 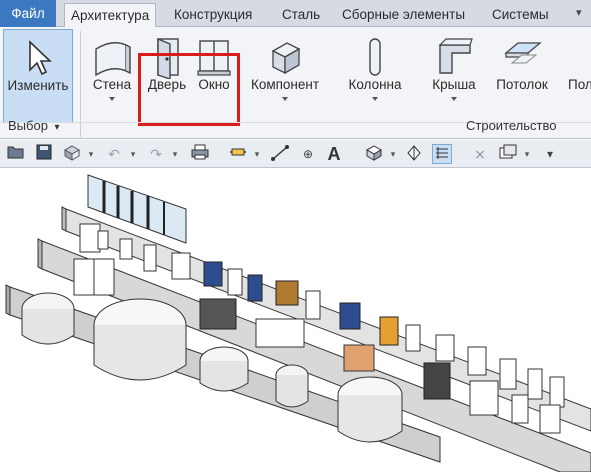 I want to click on wall-label: Стена, so click(x=112, y=84).